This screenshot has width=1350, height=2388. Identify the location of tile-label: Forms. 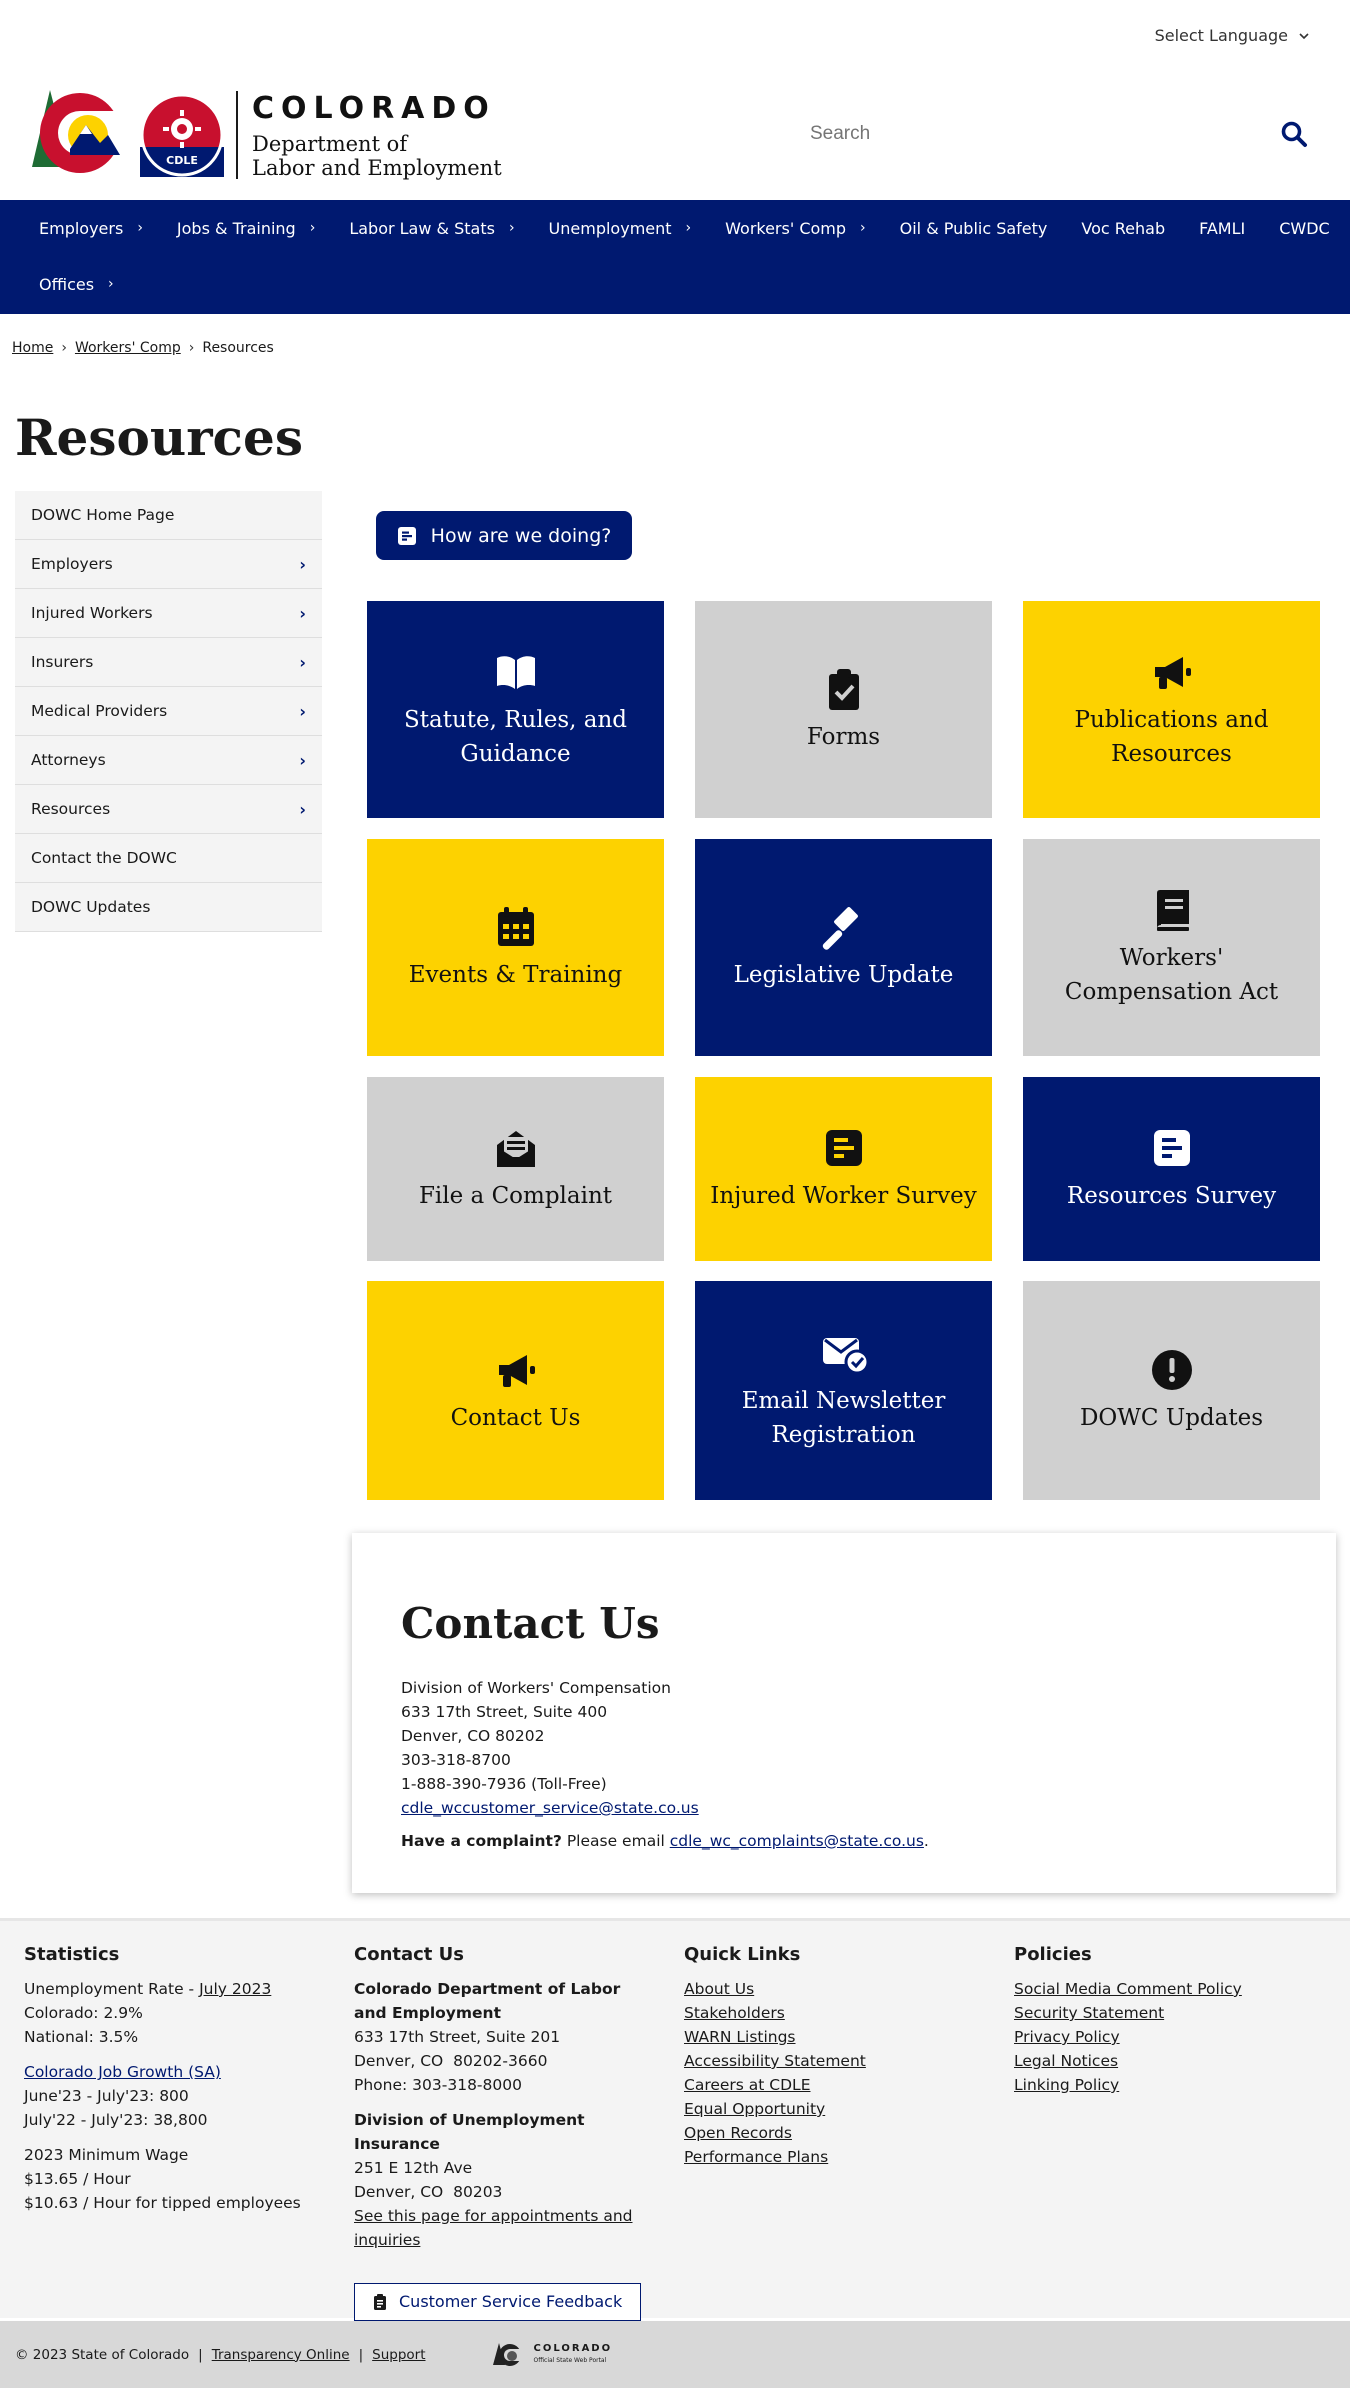
(843, 736).